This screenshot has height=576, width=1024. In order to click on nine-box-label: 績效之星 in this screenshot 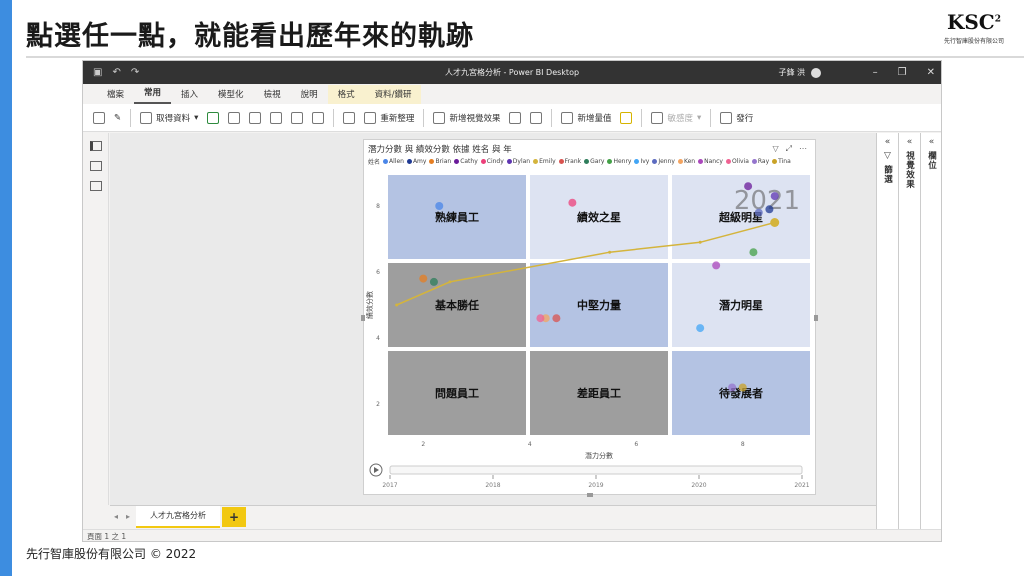, I will do `click(599, 217)`.